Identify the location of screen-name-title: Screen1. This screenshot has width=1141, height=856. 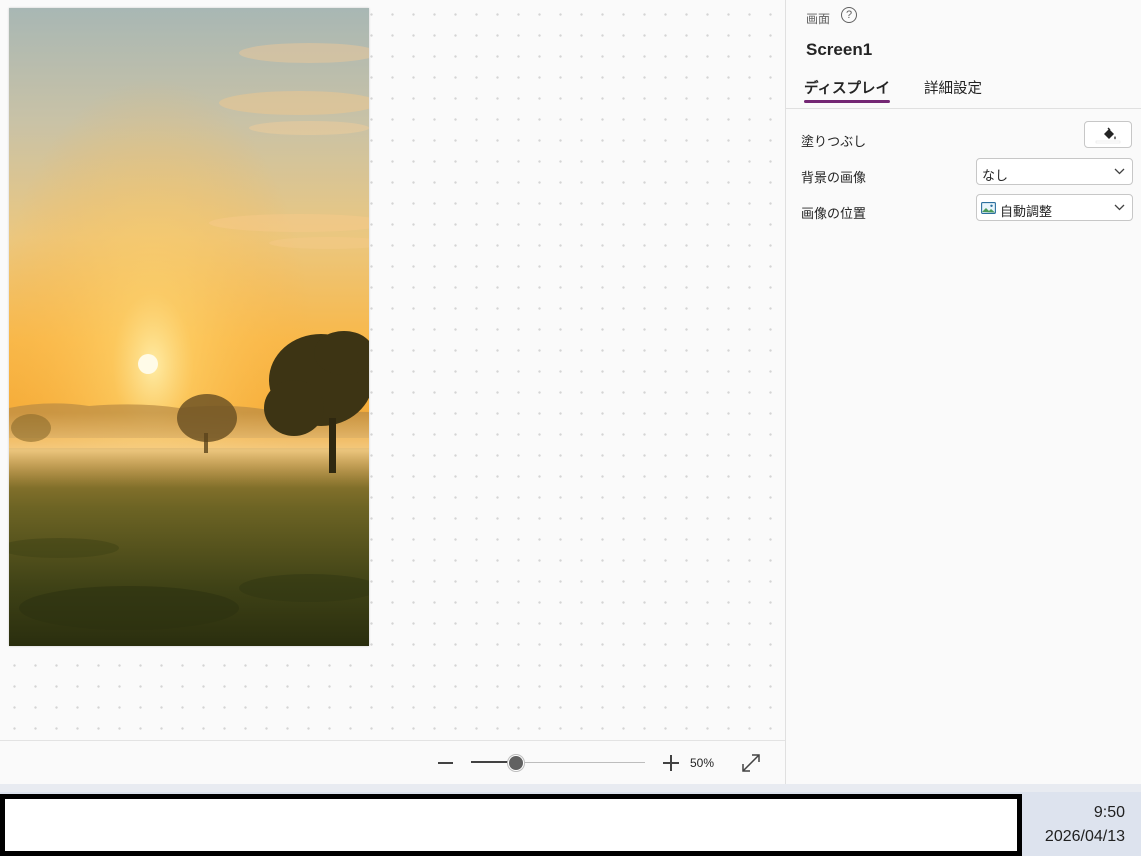
(839, 49).